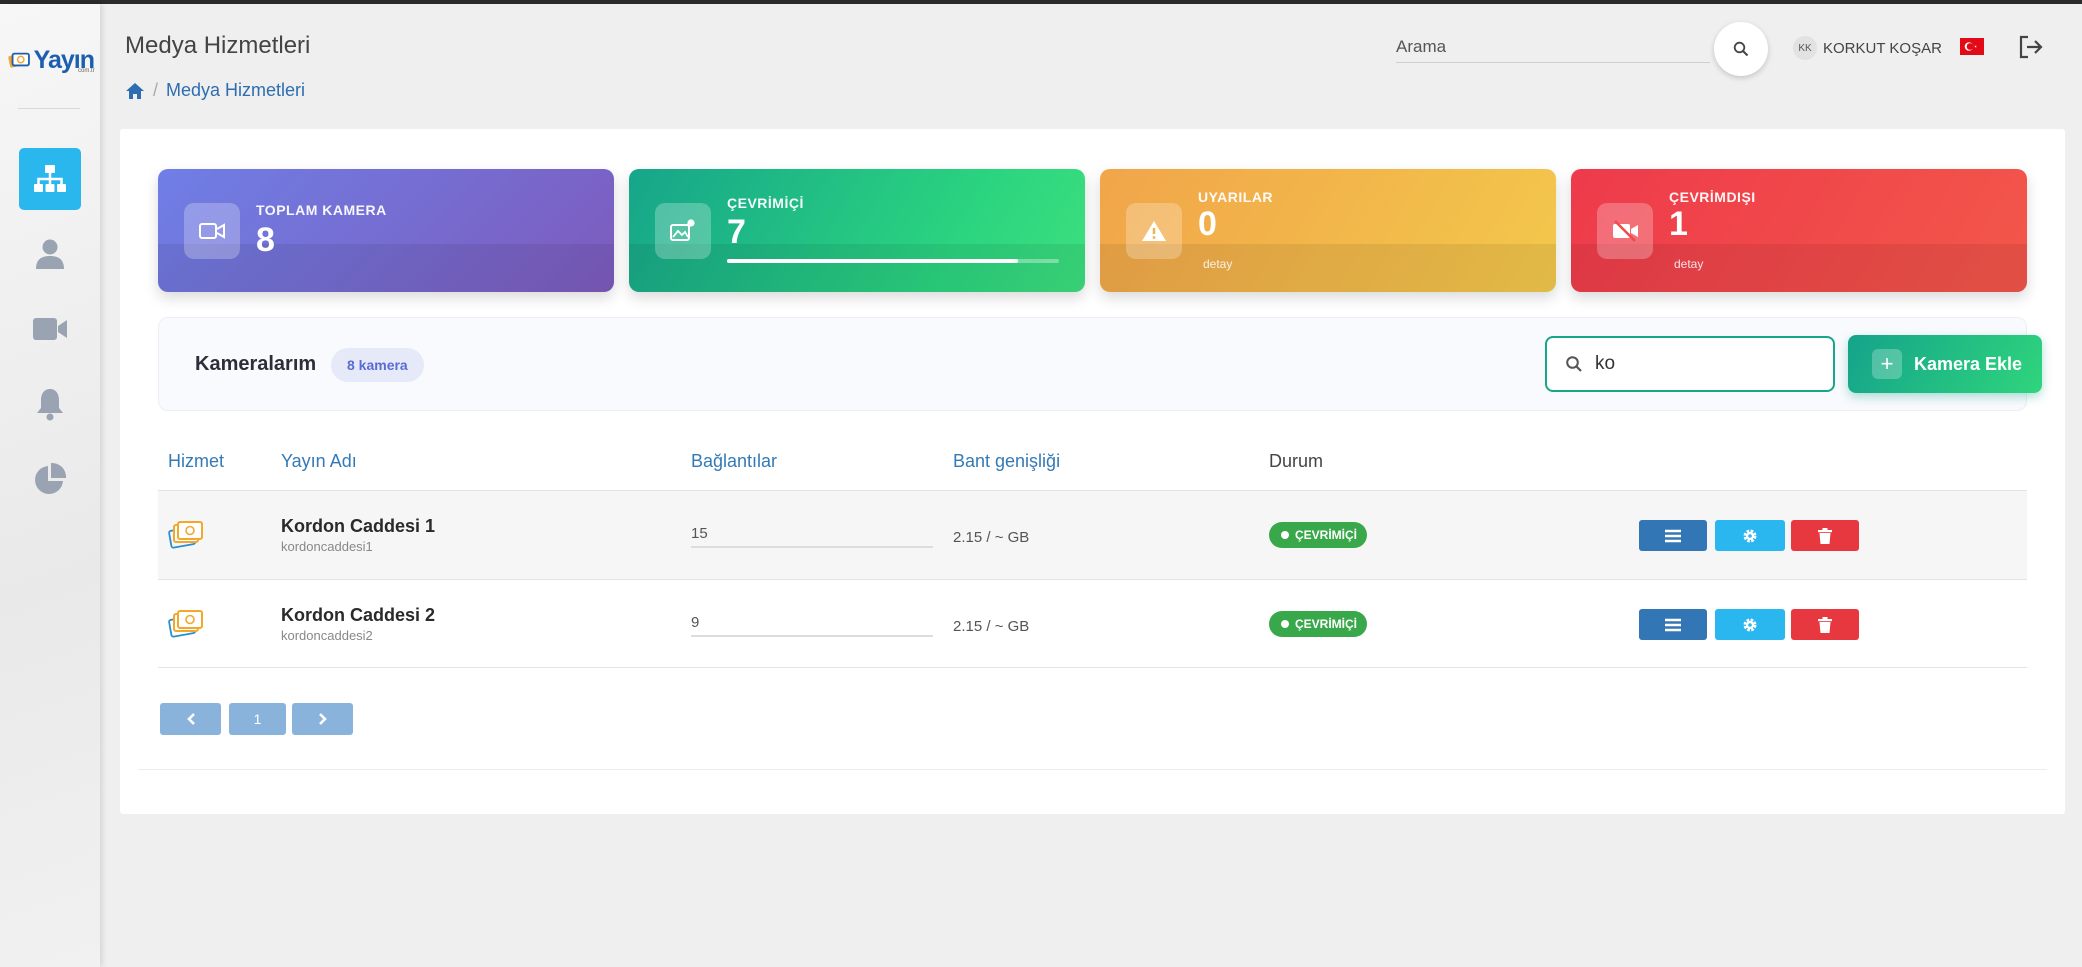  I want to click on stat-label: ÇEVRİMİÇİ, so click(765, 203).